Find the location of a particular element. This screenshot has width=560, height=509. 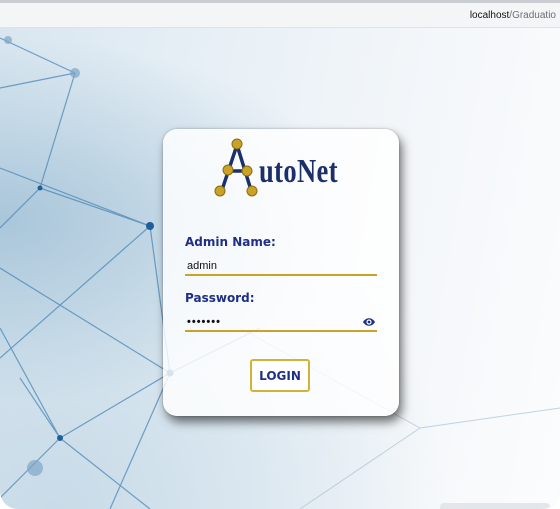

login-button: LOGIN is located at coordinates (280, 375).